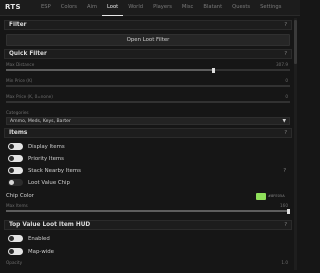  Describe the element at coordinates (148, 252) in the screenshot. I see `toggle-hud-map-wide: Map-wide` at that location.